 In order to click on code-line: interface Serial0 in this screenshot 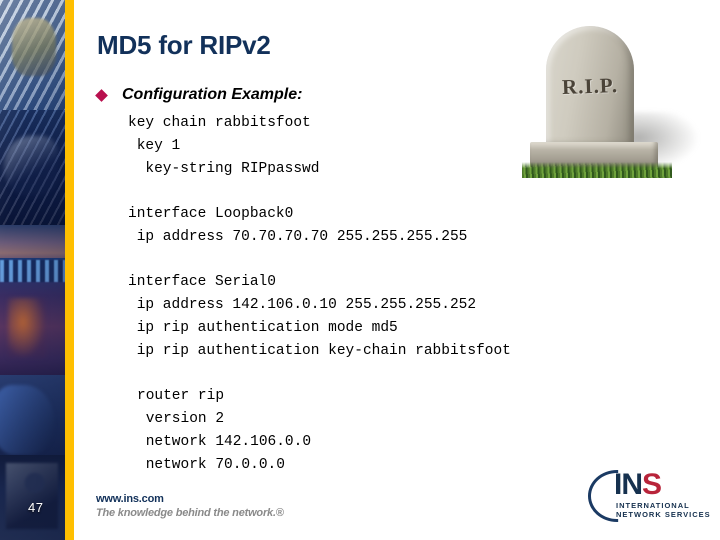, I will do `click(202, 282)`.